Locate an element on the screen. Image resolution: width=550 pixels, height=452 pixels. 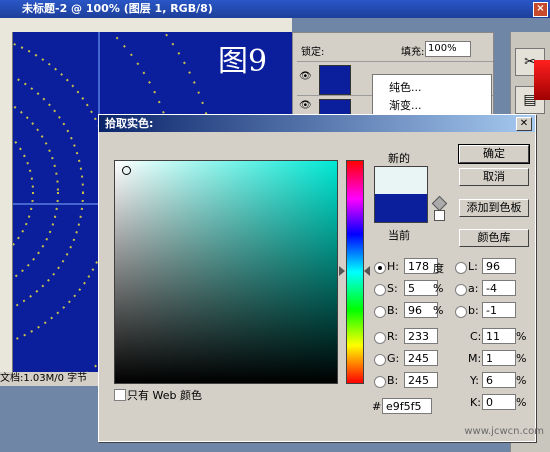
b-unit: % is located at coordinates (438, 310).